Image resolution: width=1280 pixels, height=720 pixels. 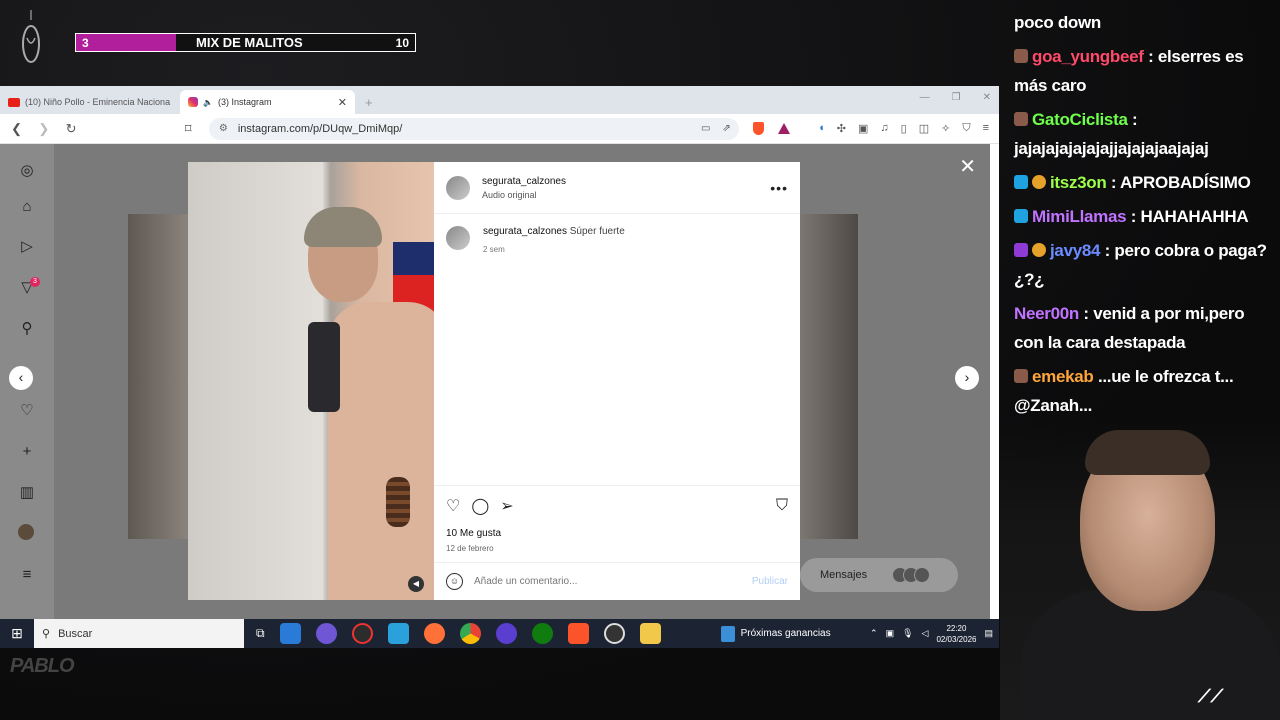 I want to click on post-media: ◀, so click(x=311, y=381).